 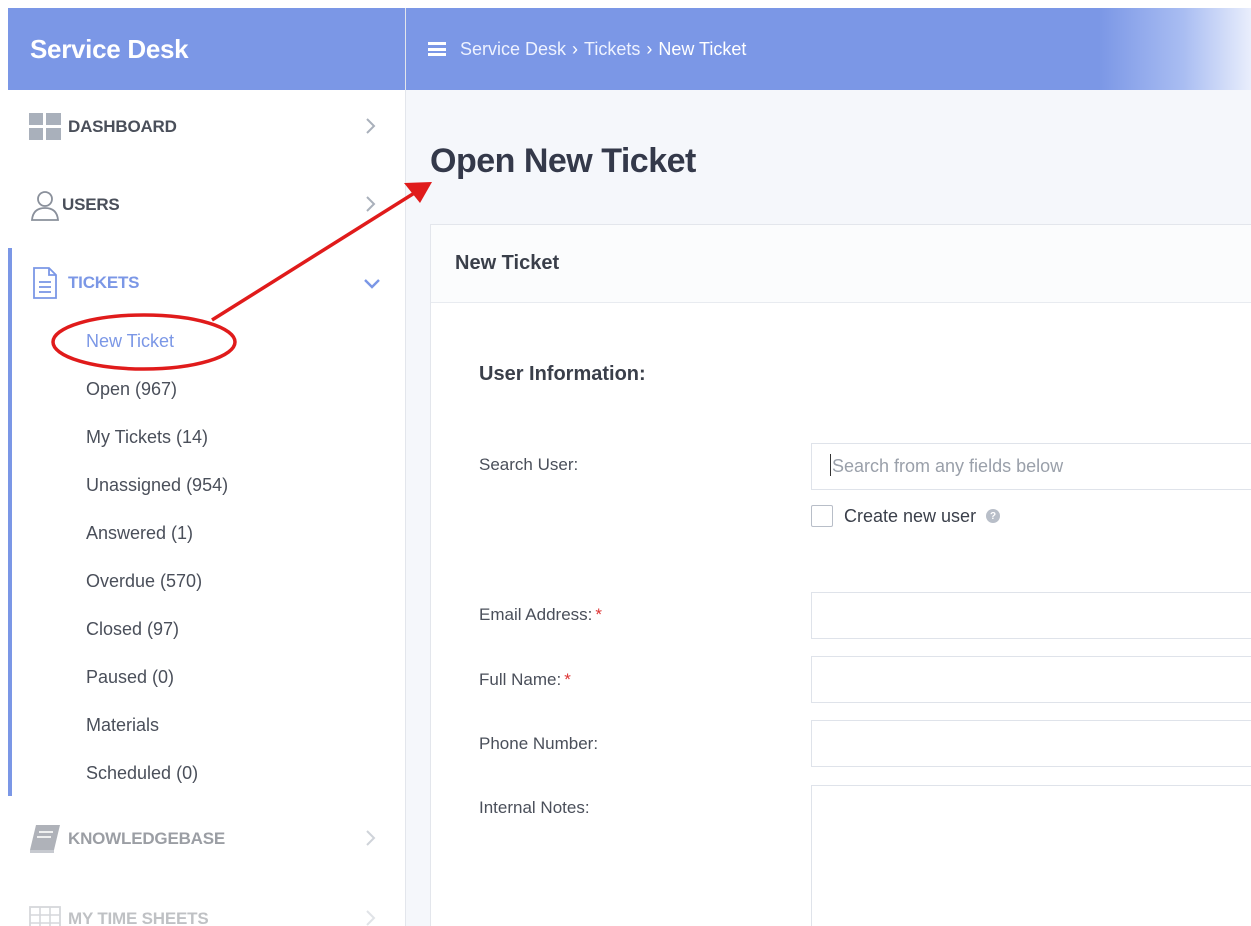 I want to click on breadcrumb-tickets: Tickets, so click(x=612, y=49).